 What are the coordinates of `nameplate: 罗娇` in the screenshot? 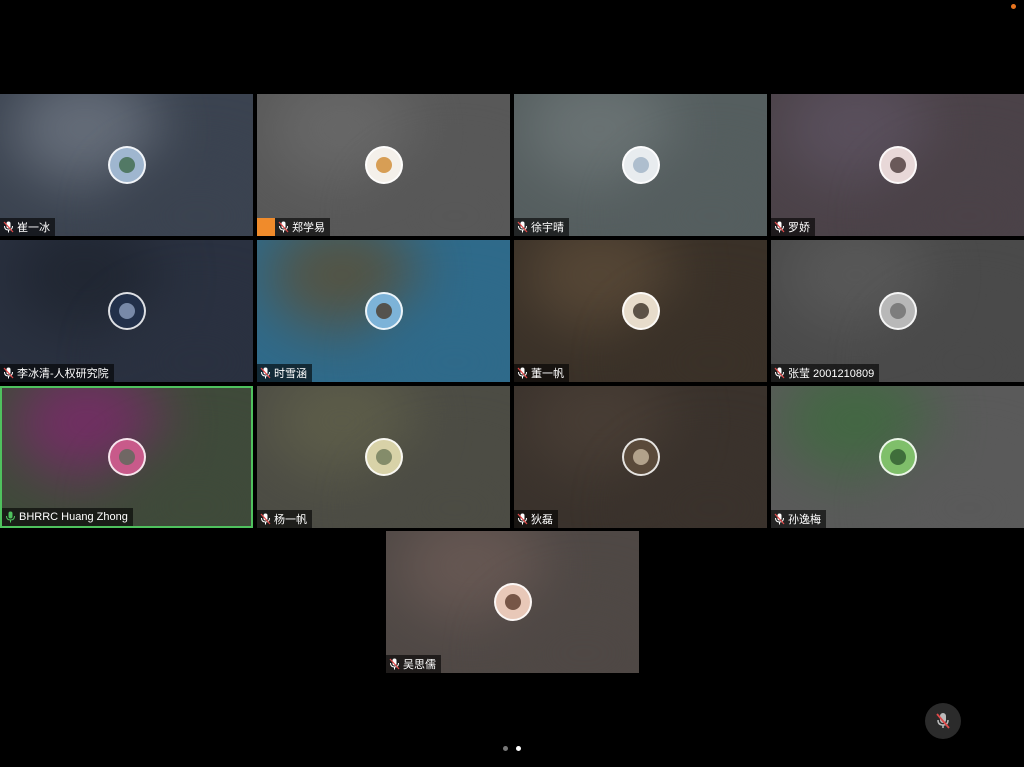 It's located at (793, 227).